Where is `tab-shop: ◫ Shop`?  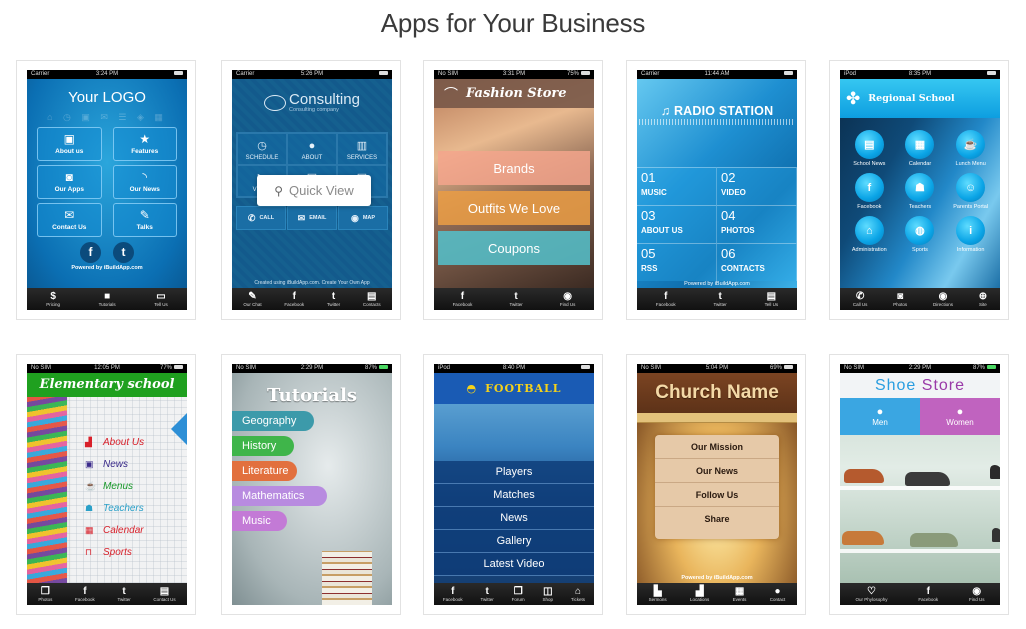 tab-shop: ◫ Shop is located at coordinates (548, 594).